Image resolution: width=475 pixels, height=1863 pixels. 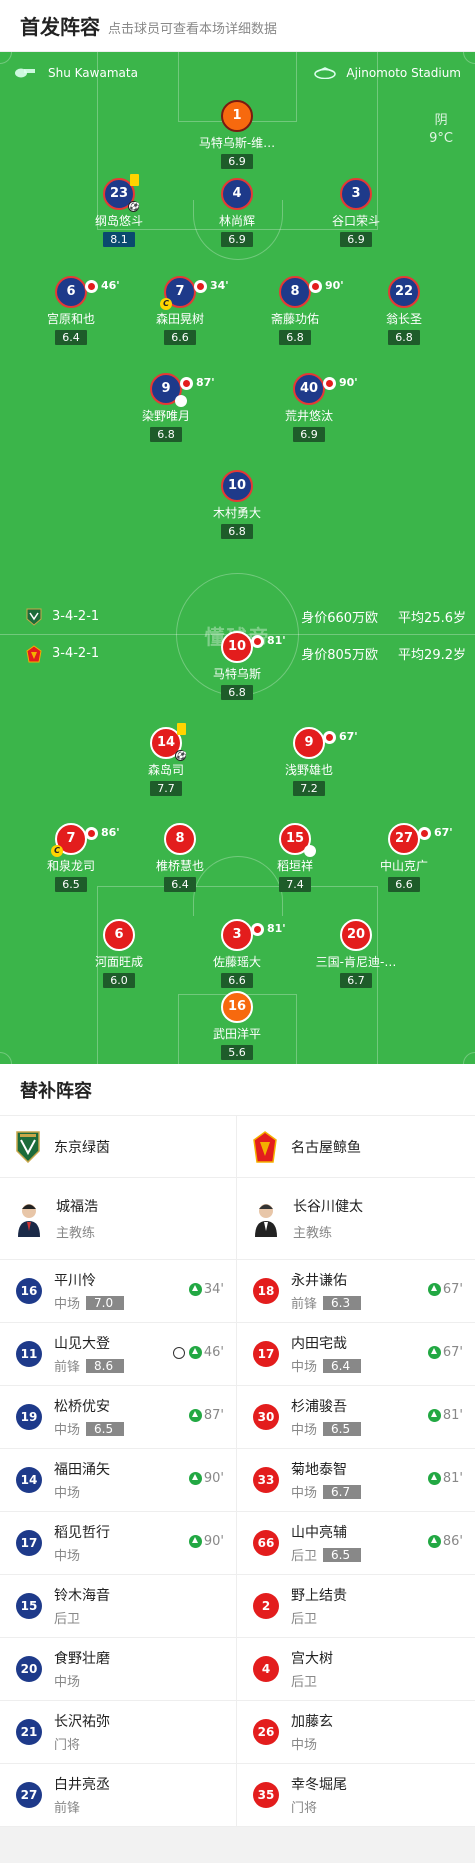 What do you see at coordinates (237, 646) in the screenshot?
I see `shirt-number-text: 10` at bounding box center [237, 646].